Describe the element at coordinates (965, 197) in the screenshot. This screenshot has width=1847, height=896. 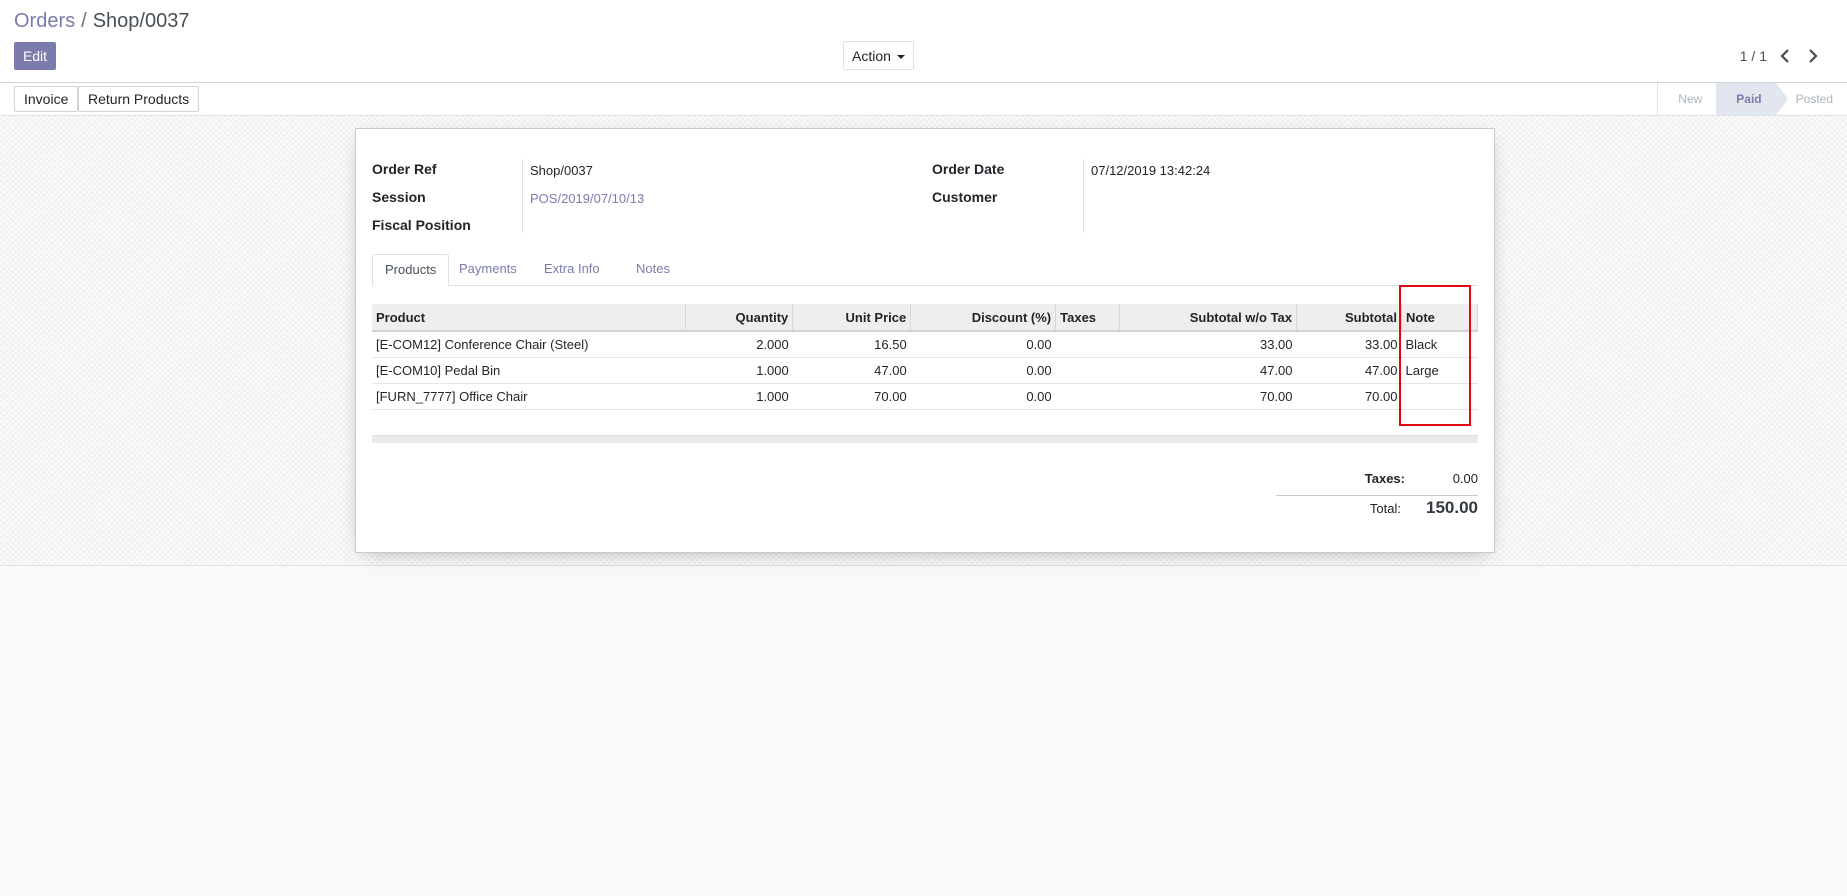
I see `customer-label: Customer` at that location.